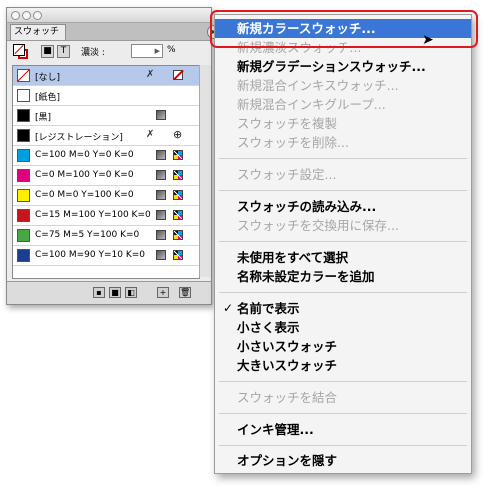 The image size is (486, 486). Describe the element at coordinates (268, 308) in the screenshot. I see `menu-item-label: 名前で表示` at that location.